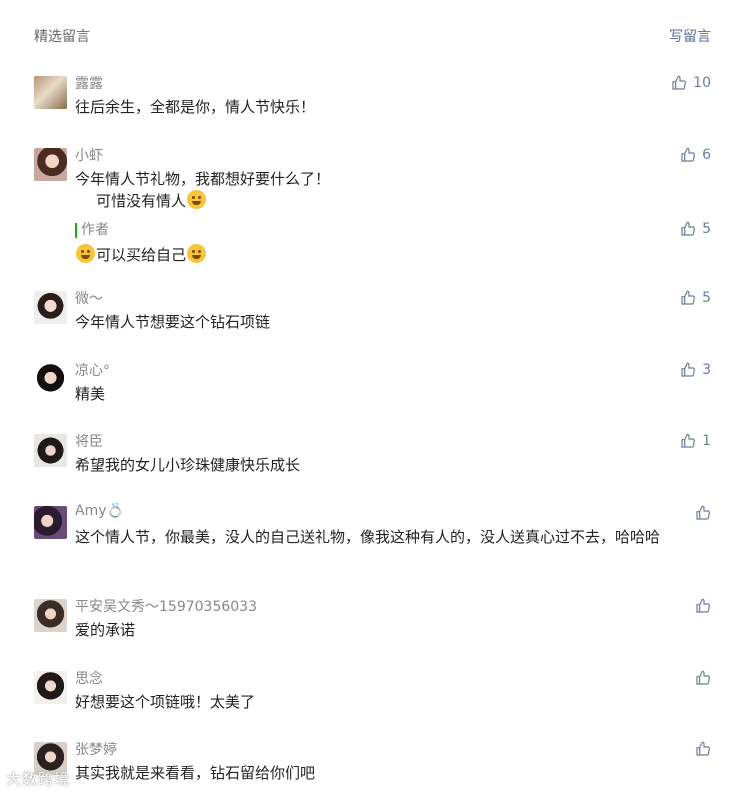 The height and width of the screenshot is (795, 748). What do you see at coordinates (188, 465) in the screenshot?
I see `comment-text: 希望我的女儿小珍珠健康快乐成长` at bounding box center [188, 465].